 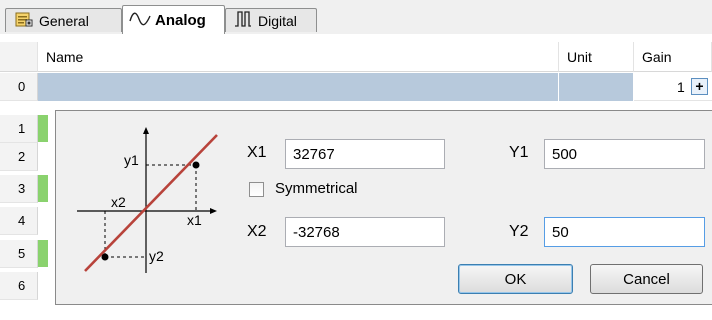 What do you see at coordinates (22, 220) in the screenshot?
I see `row-number: 4` at bounding box center [22, 220].